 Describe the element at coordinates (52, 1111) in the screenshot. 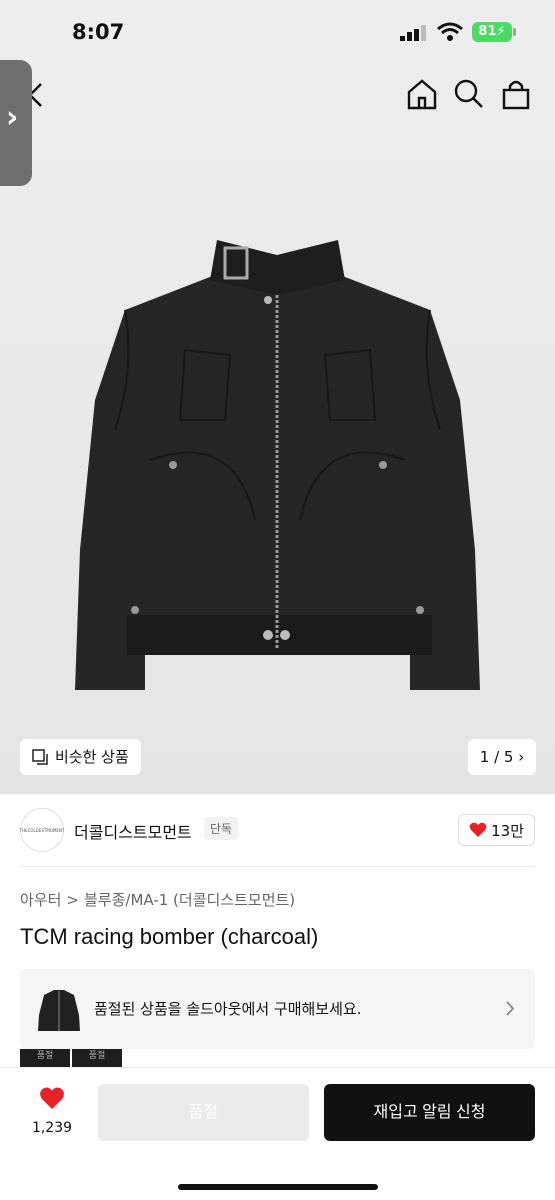

I see `favorite-button: 1,239` at that location.